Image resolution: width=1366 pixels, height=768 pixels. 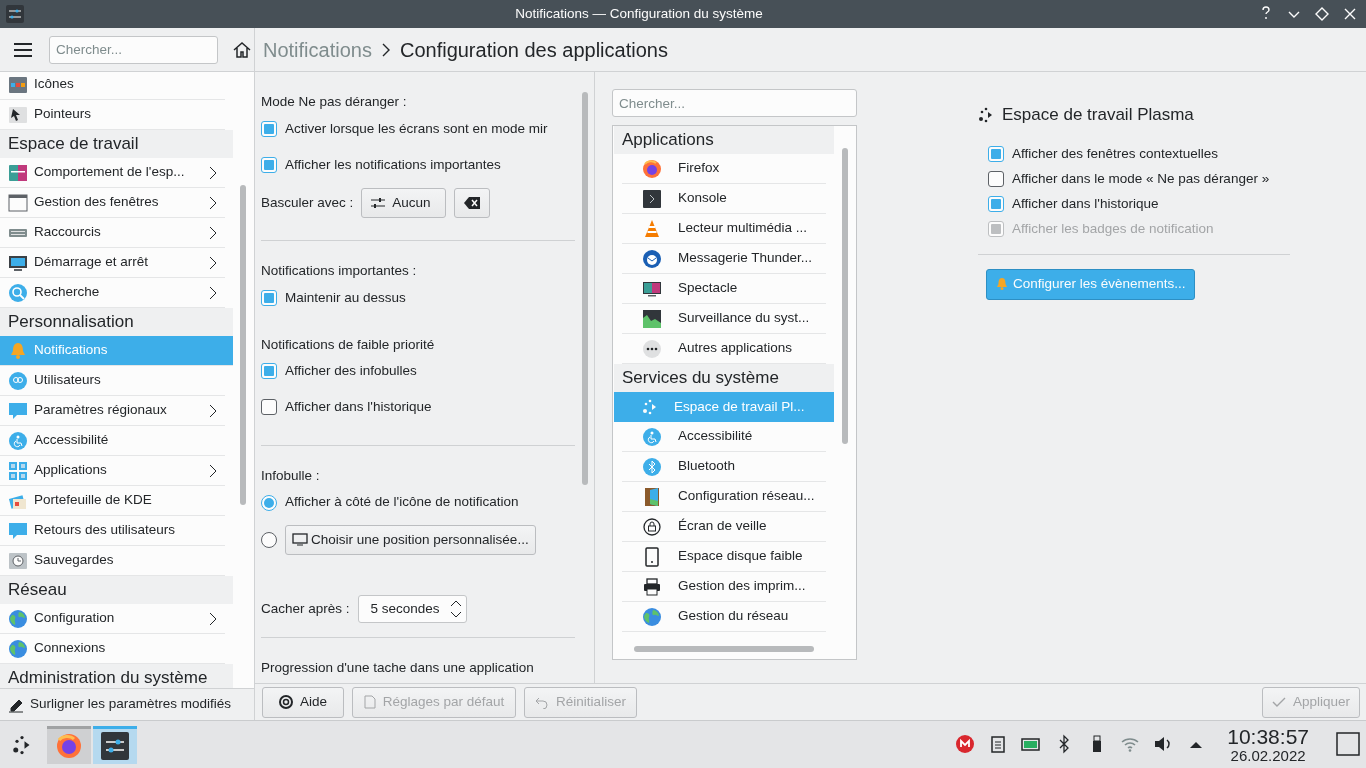 What do you see at coordinates (113, 441) in the screenshot?
I see `sidebar-item: Accessibilité` at bounding box center [113, 441].